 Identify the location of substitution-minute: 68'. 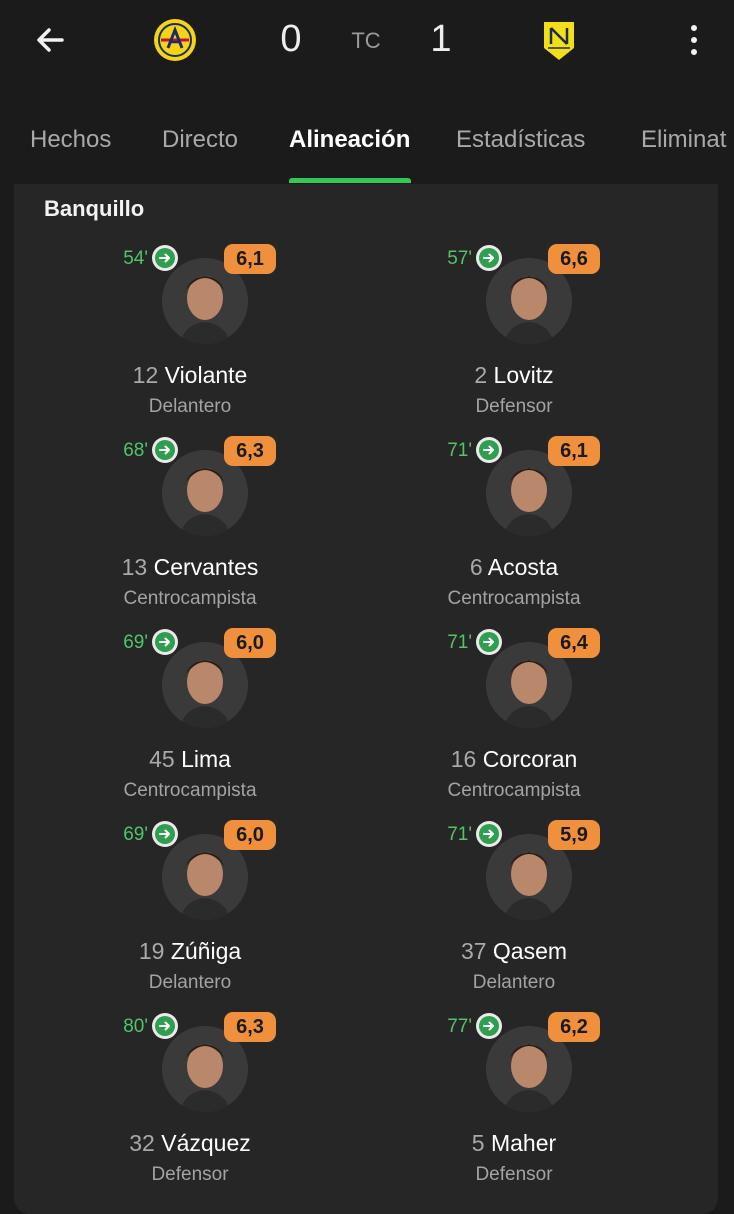
(135, 450).